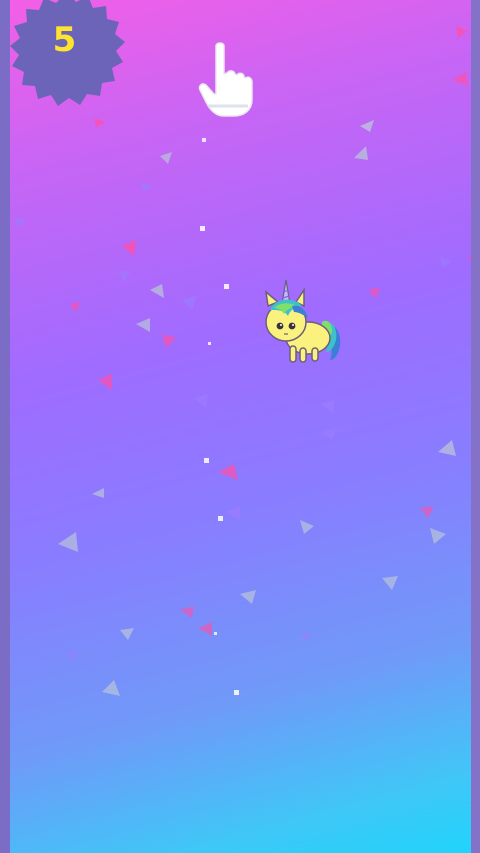 This screenshot has width=480, height=853. I want to click on right-wall, so click(475, 426).